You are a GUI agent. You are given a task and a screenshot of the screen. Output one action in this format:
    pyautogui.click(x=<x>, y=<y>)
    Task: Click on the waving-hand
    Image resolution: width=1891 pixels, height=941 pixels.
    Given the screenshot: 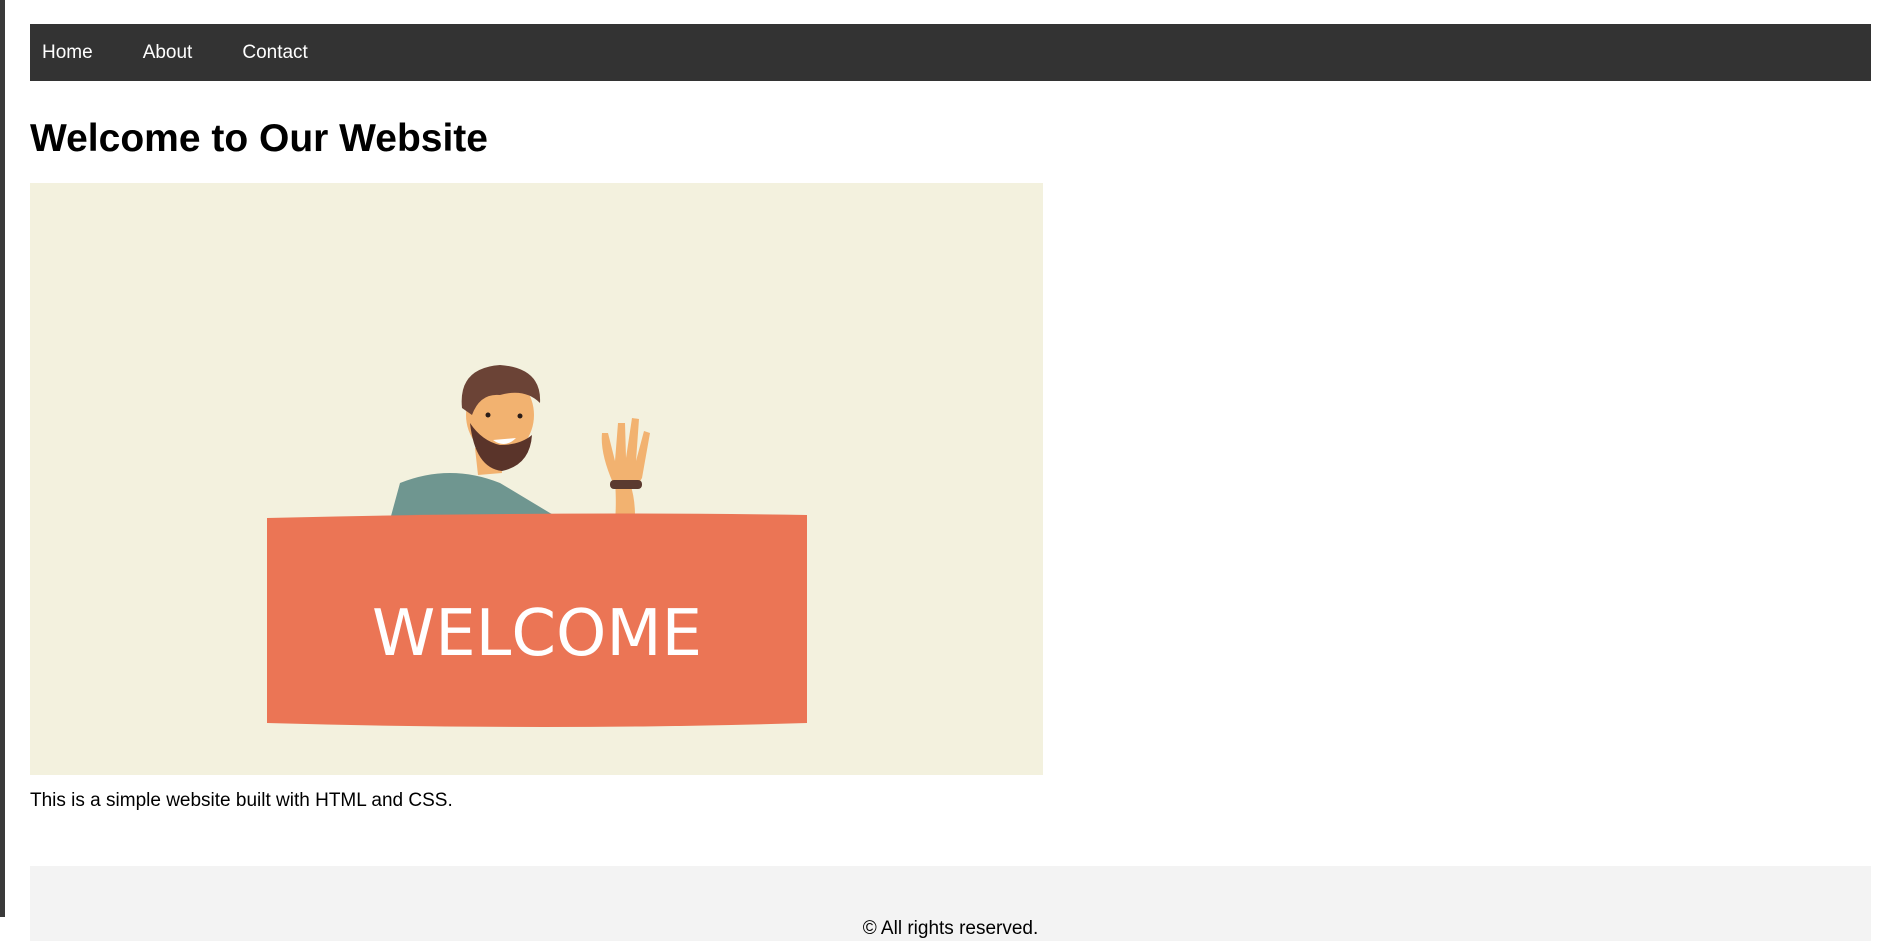 What is the action you would take?
    pyautogui.click(x=625, y=453)
    